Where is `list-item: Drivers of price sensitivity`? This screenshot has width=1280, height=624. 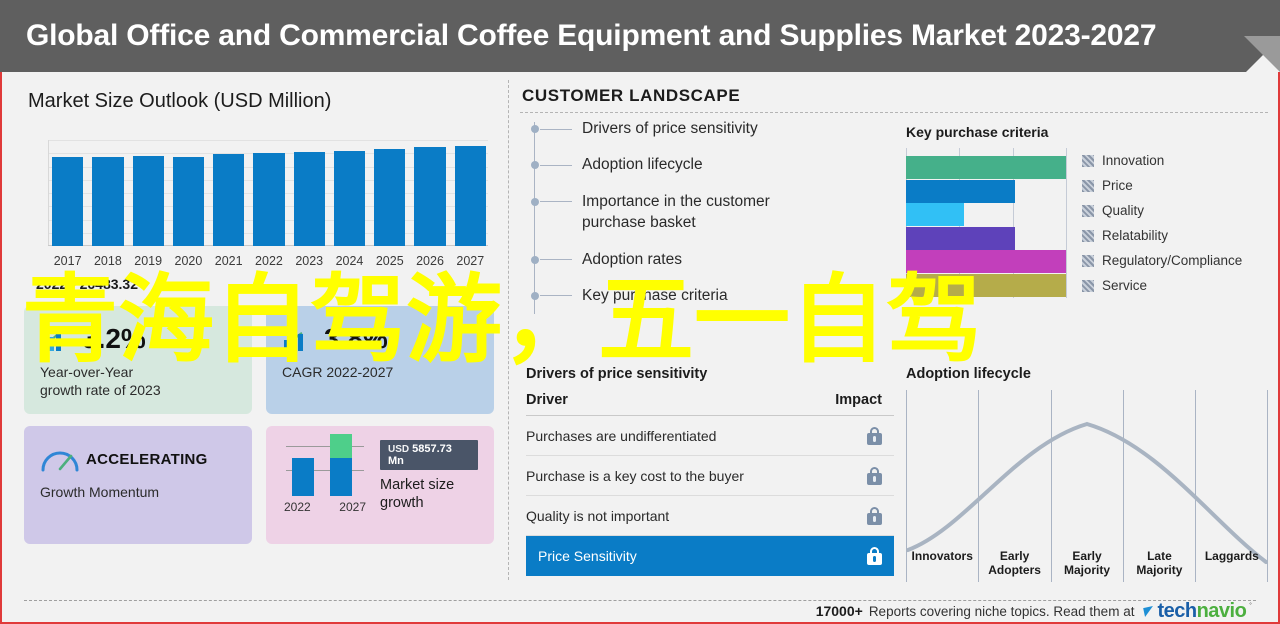 list-item: Drivers of price sensitivity is located at coordinates (712, 128).